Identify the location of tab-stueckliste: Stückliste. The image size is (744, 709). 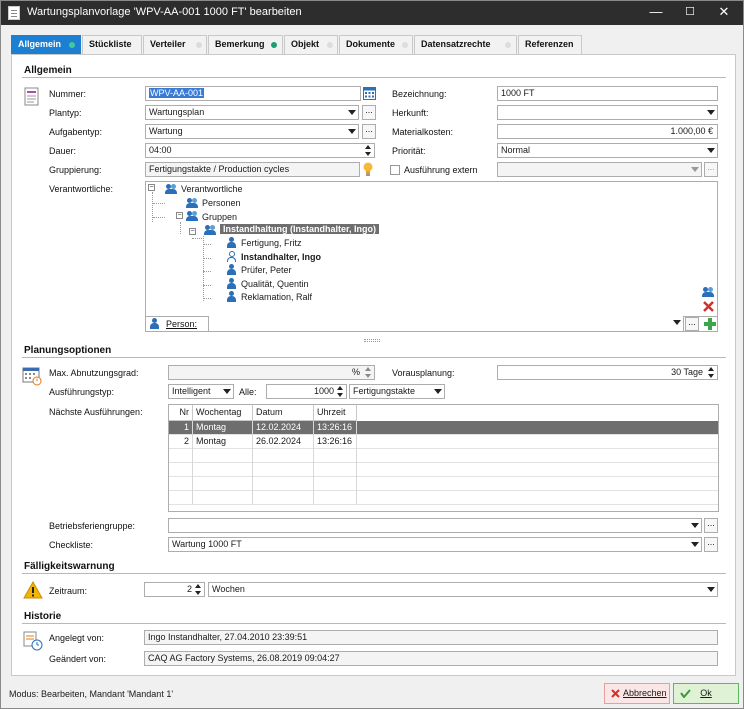
(112, 44).